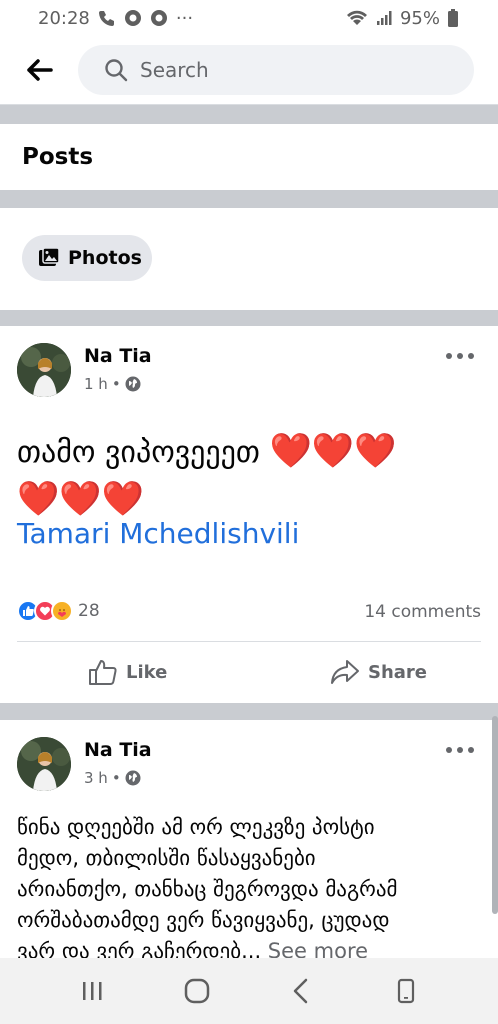 The image size is (498, 1024). I want to click on photos-label: Photos, so click(105, 258).